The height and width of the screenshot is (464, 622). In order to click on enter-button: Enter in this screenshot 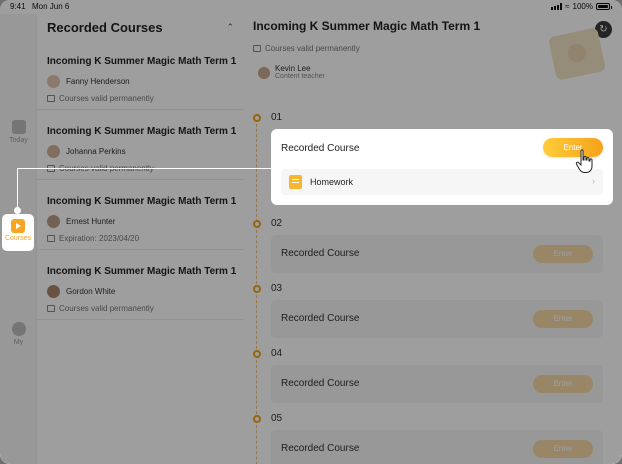, I will do `click(573, 147)`.